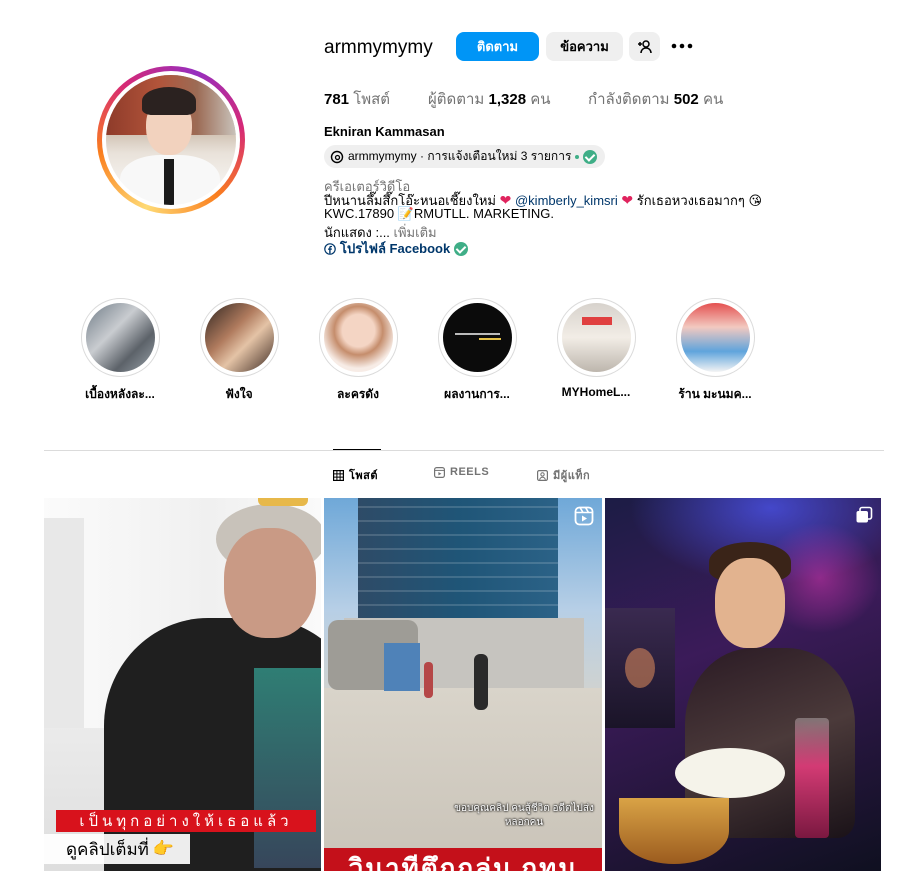 The width and height of the screenshot is (921, 871). I want to click on more-options-button, so click(682, 46).